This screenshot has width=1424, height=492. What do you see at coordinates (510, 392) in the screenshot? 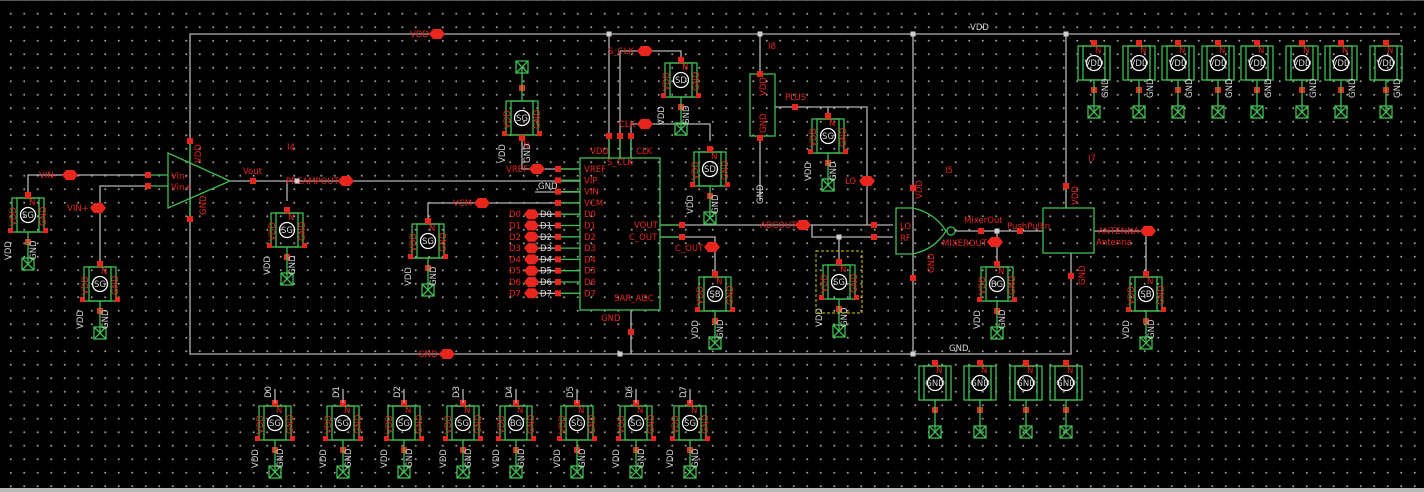
I see `bit-label: D4` at bounding box center [510, 392].